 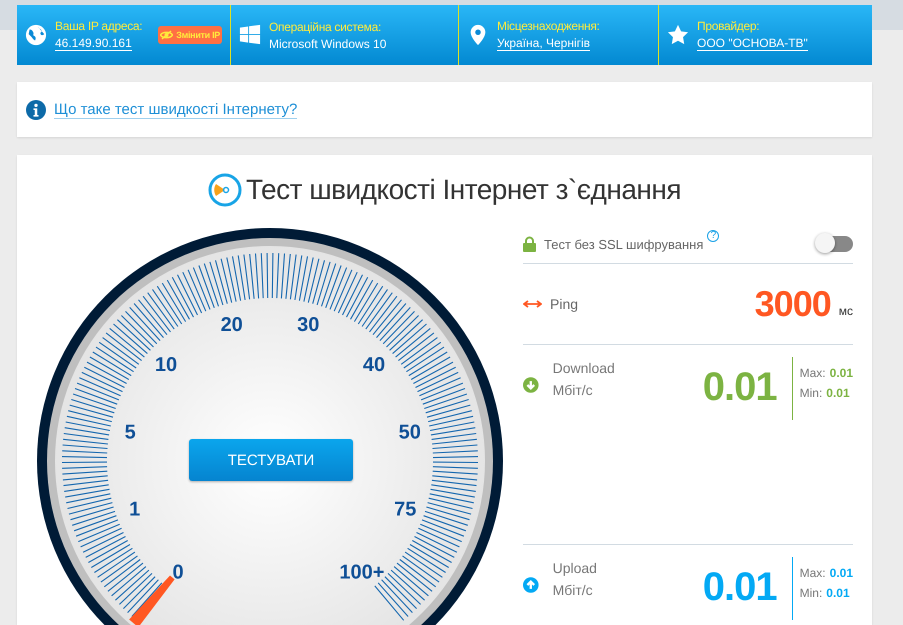 I want to click on info-label: Операційна система:, so click(x=325, y=27).